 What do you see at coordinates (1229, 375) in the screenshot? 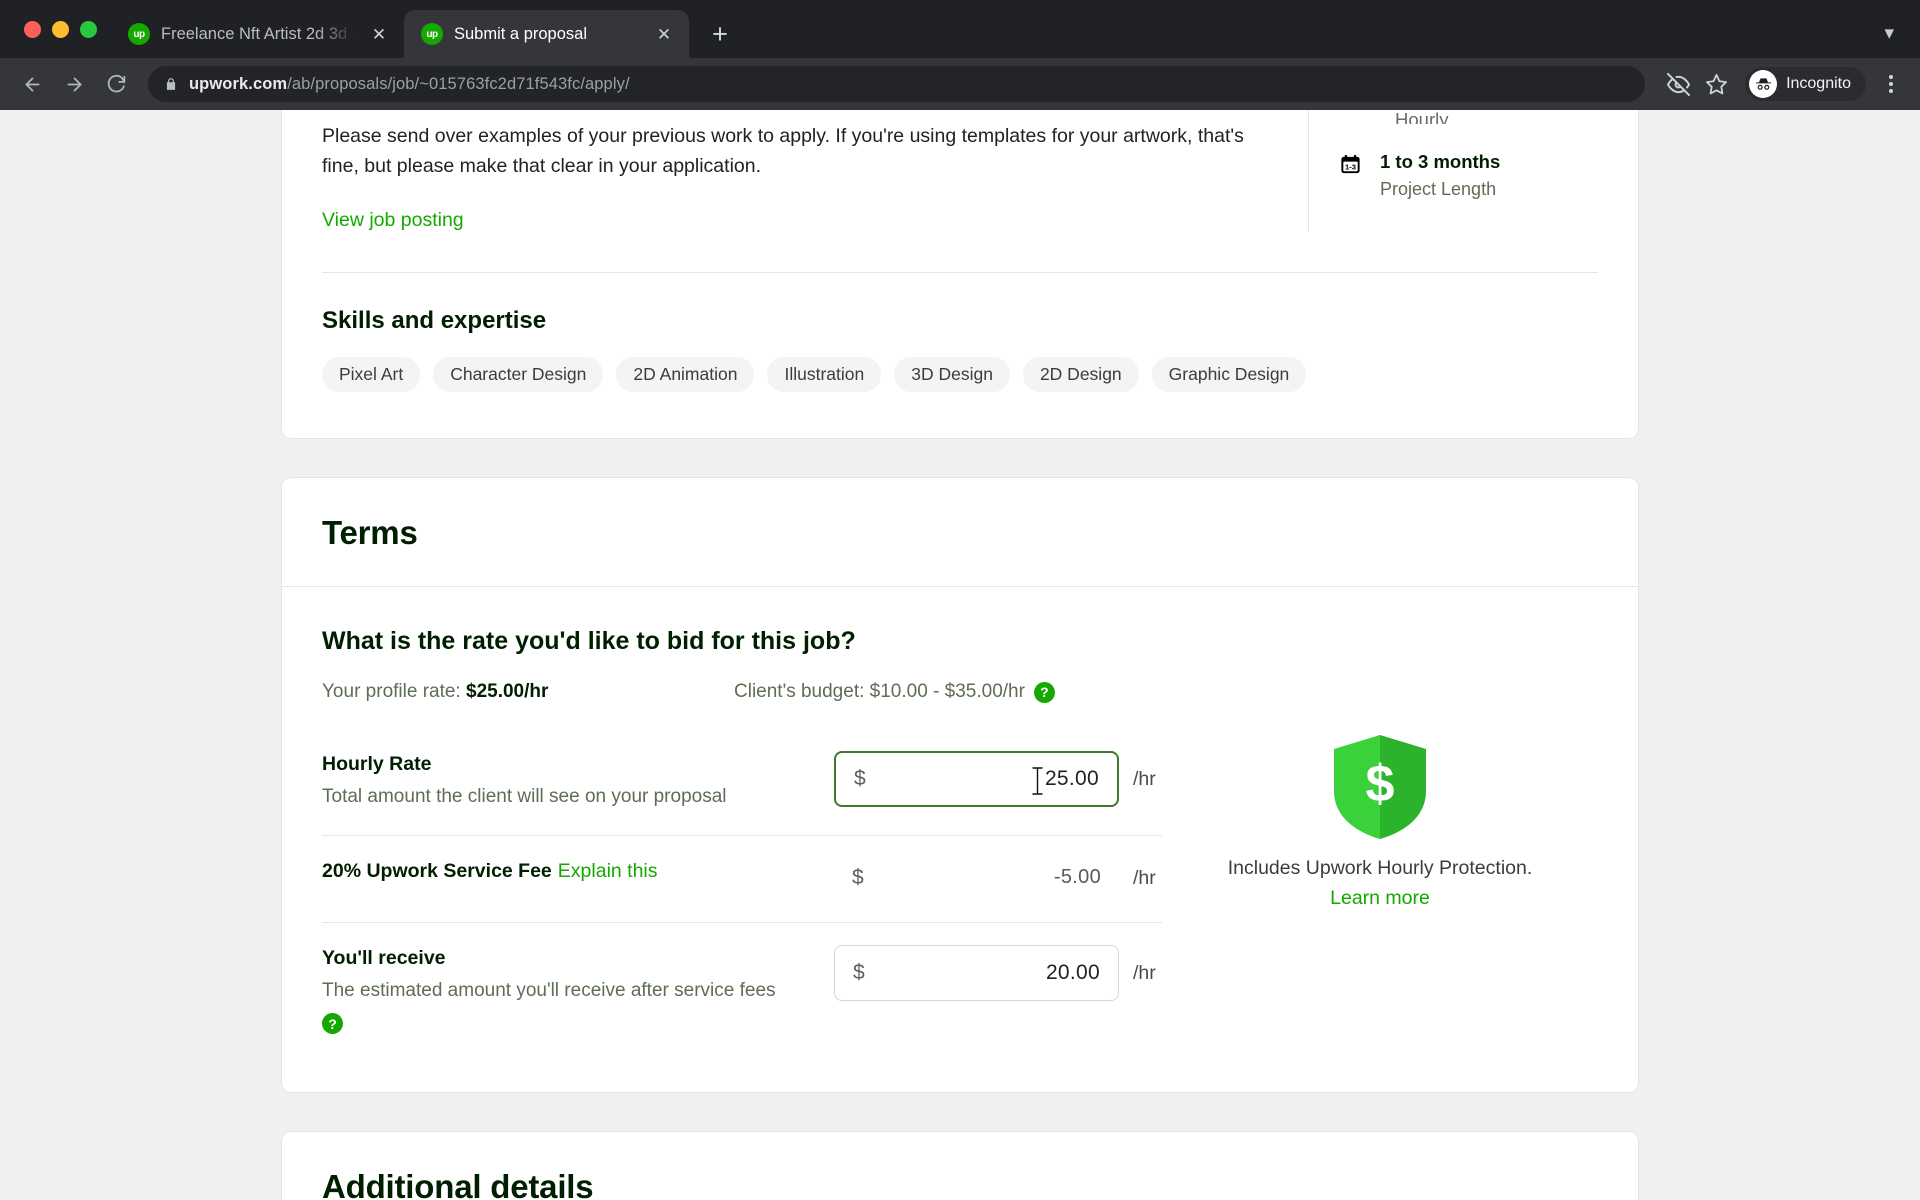
I see `skill-chip: Graphic Design` at bounding box center [1229, 375].